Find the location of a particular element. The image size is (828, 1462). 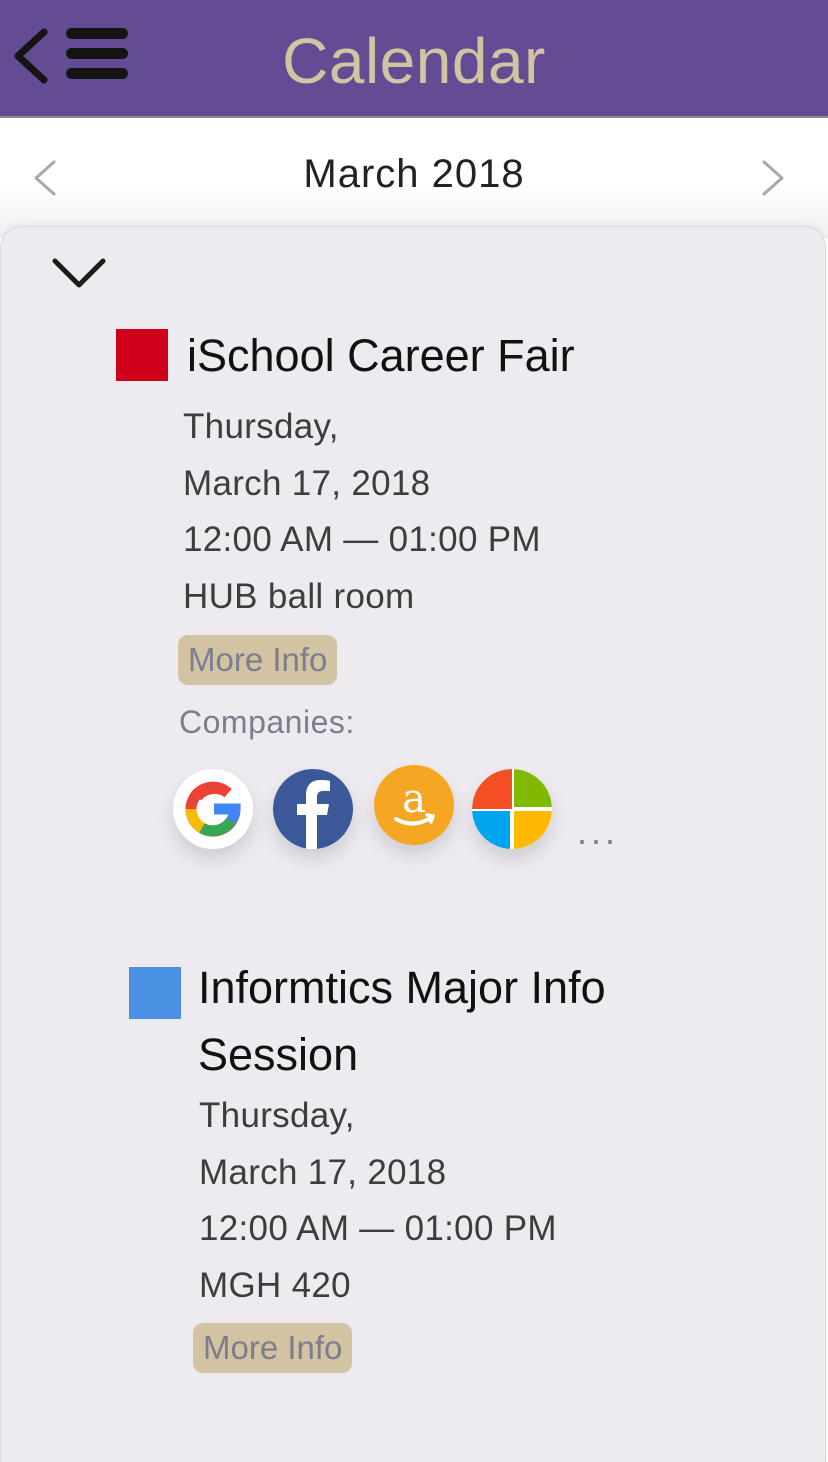

facebook-logo-icon is located at coordinates (313, 809).